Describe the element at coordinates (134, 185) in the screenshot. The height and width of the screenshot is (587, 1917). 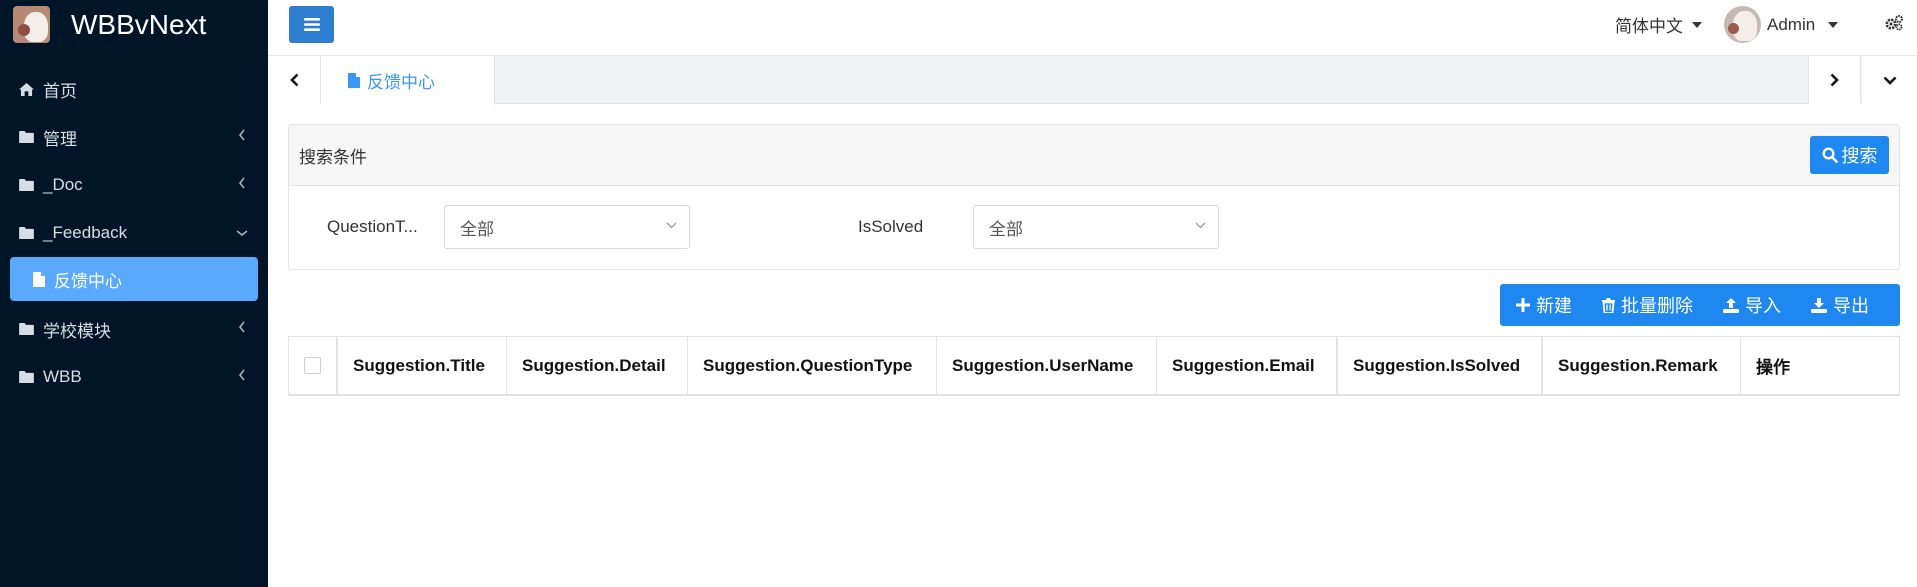
I see `sidebar-item-doc: _Doc` at that location.